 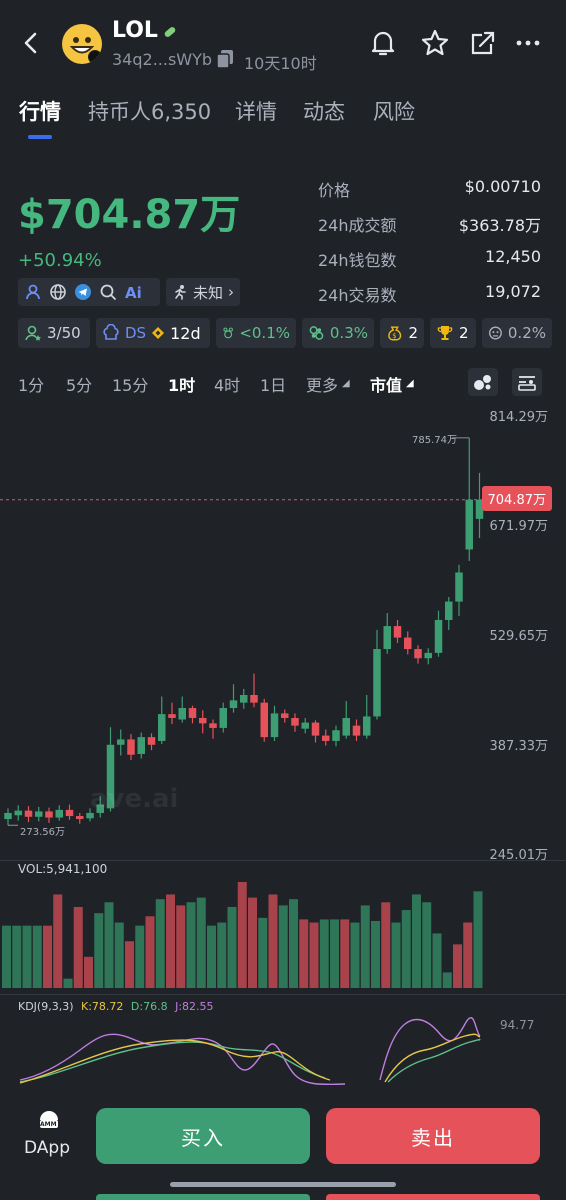 I want to click on chip-dev: 3/50, so click(x=54, y=333).